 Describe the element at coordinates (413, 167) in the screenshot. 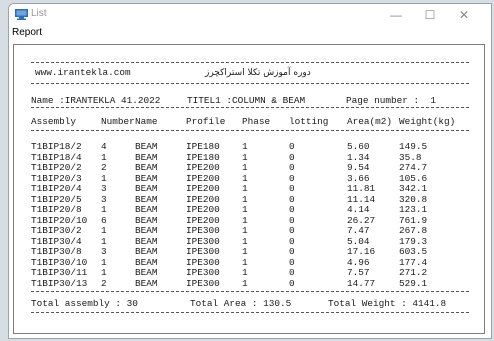

I see `cell-weight: 274.7` at that location.